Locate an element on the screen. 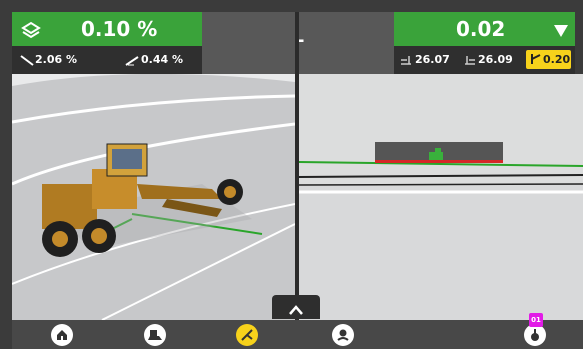 This screenshot has height=349, width=583. elevation-main-bar: 0.02 is located at coordinates (484, 29).